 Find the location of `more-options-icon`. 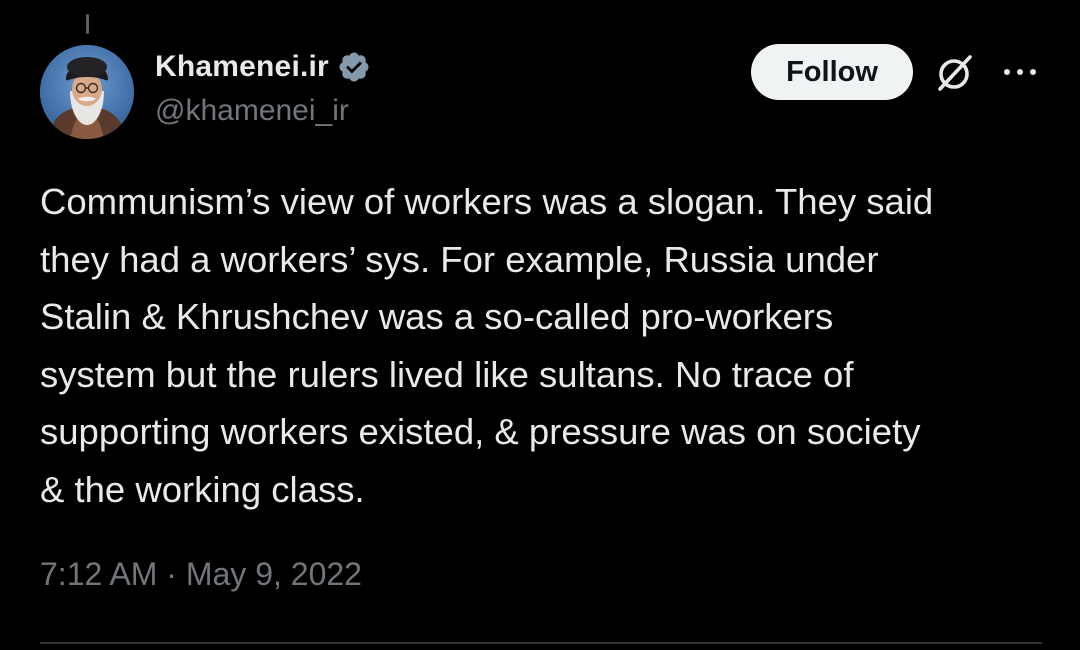

more-options-icon is located at coordinates (1020, 72).